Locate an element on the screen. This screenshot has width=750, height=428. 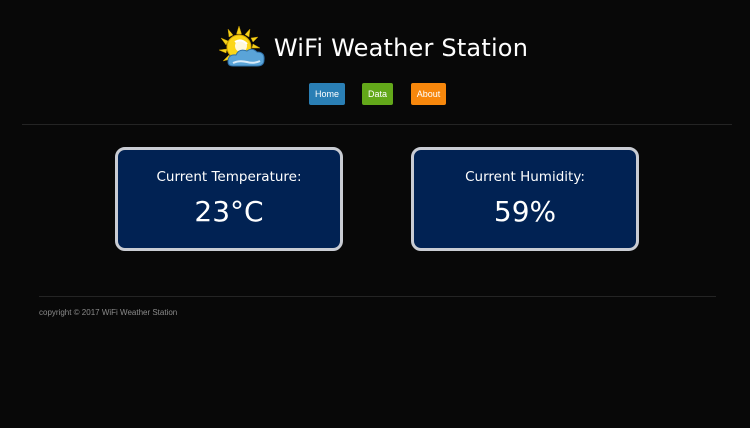
main-nav: Home Data About is located at coordinates (375, 94).